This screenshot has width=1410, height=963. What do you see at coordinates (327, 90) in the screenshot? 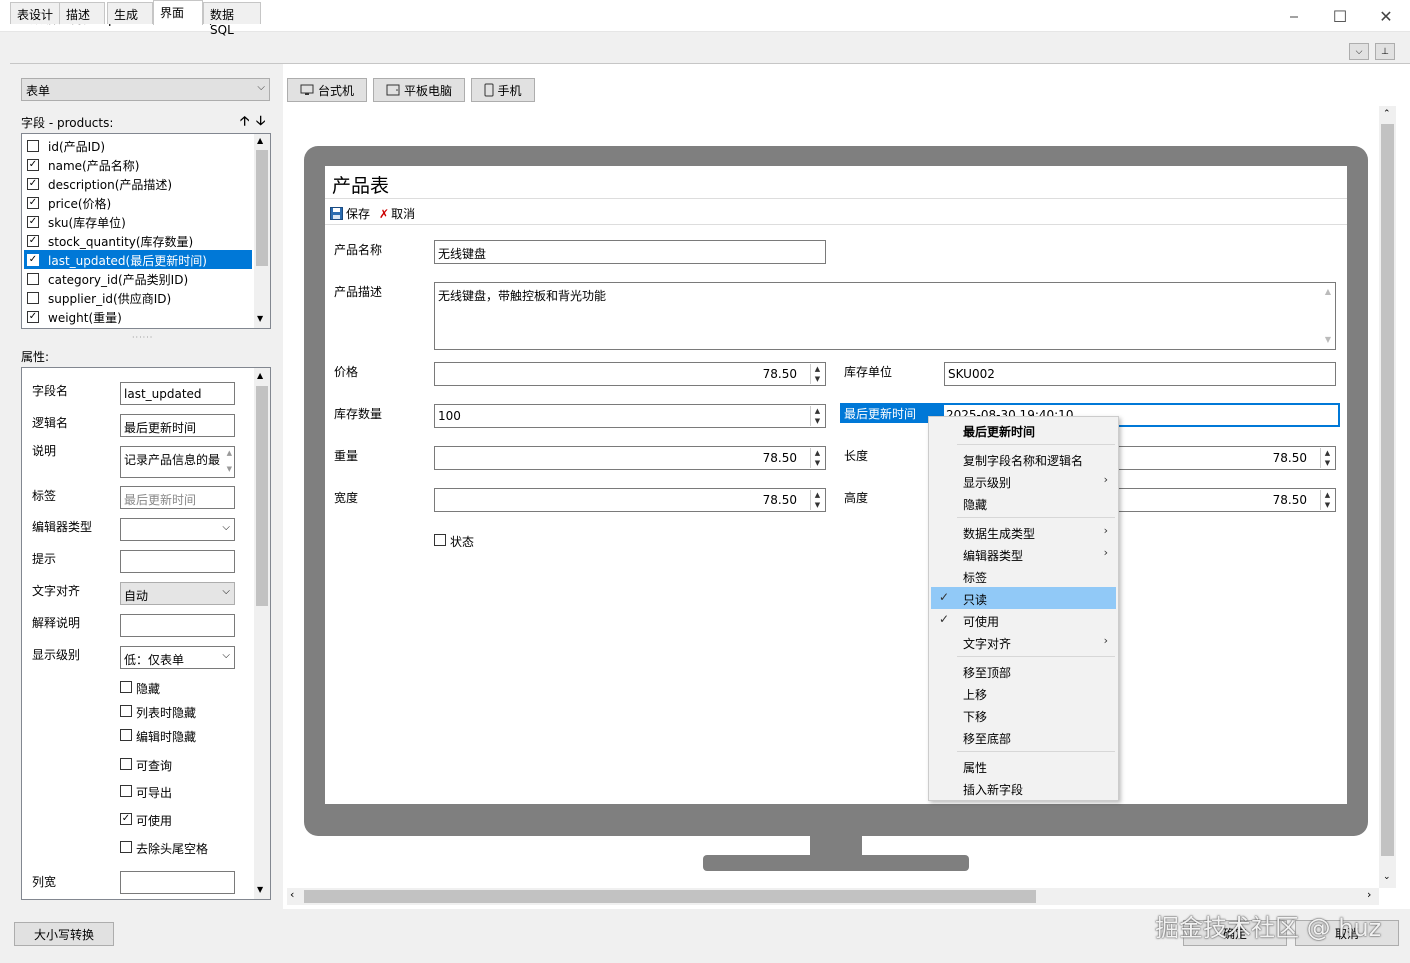
I see `device-desktop-button: 台式机` at bounding box center [327, 90].